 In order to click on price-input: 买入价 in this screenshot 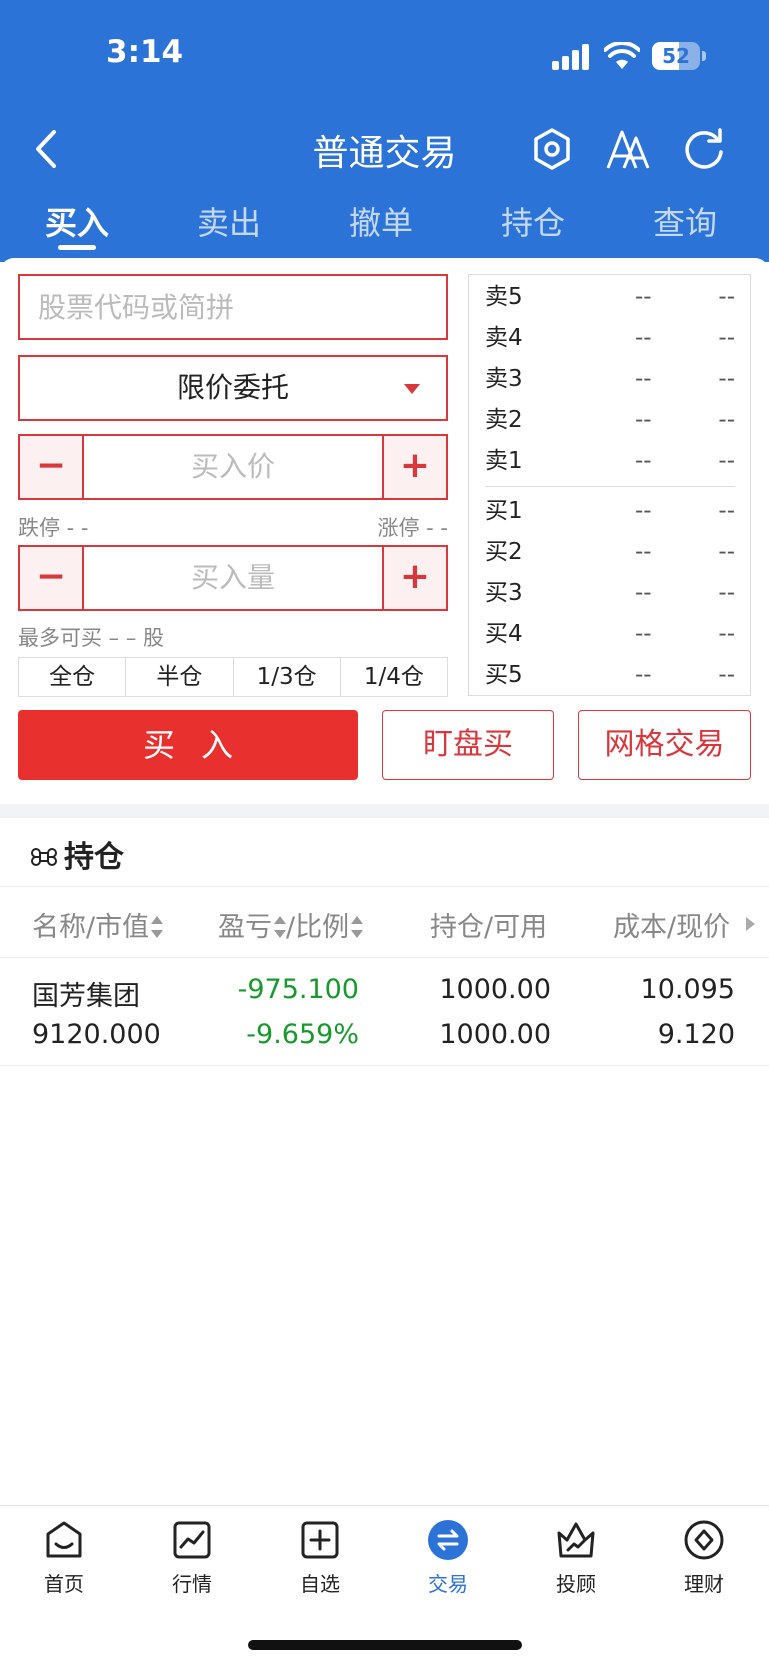, I will do `click(233, 467)`.